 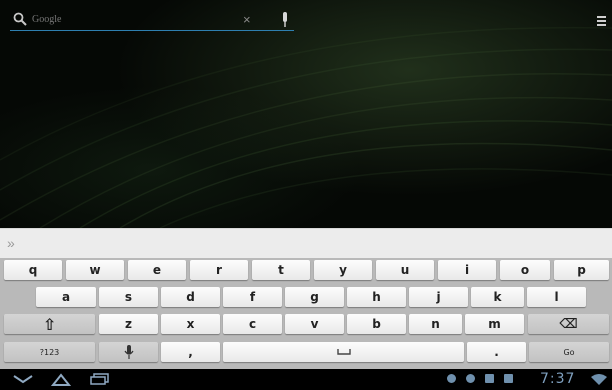 What do you see at coordinates (525, 270) in the screenshot?
I see `key-o: o` at bounding box center [525, 270].